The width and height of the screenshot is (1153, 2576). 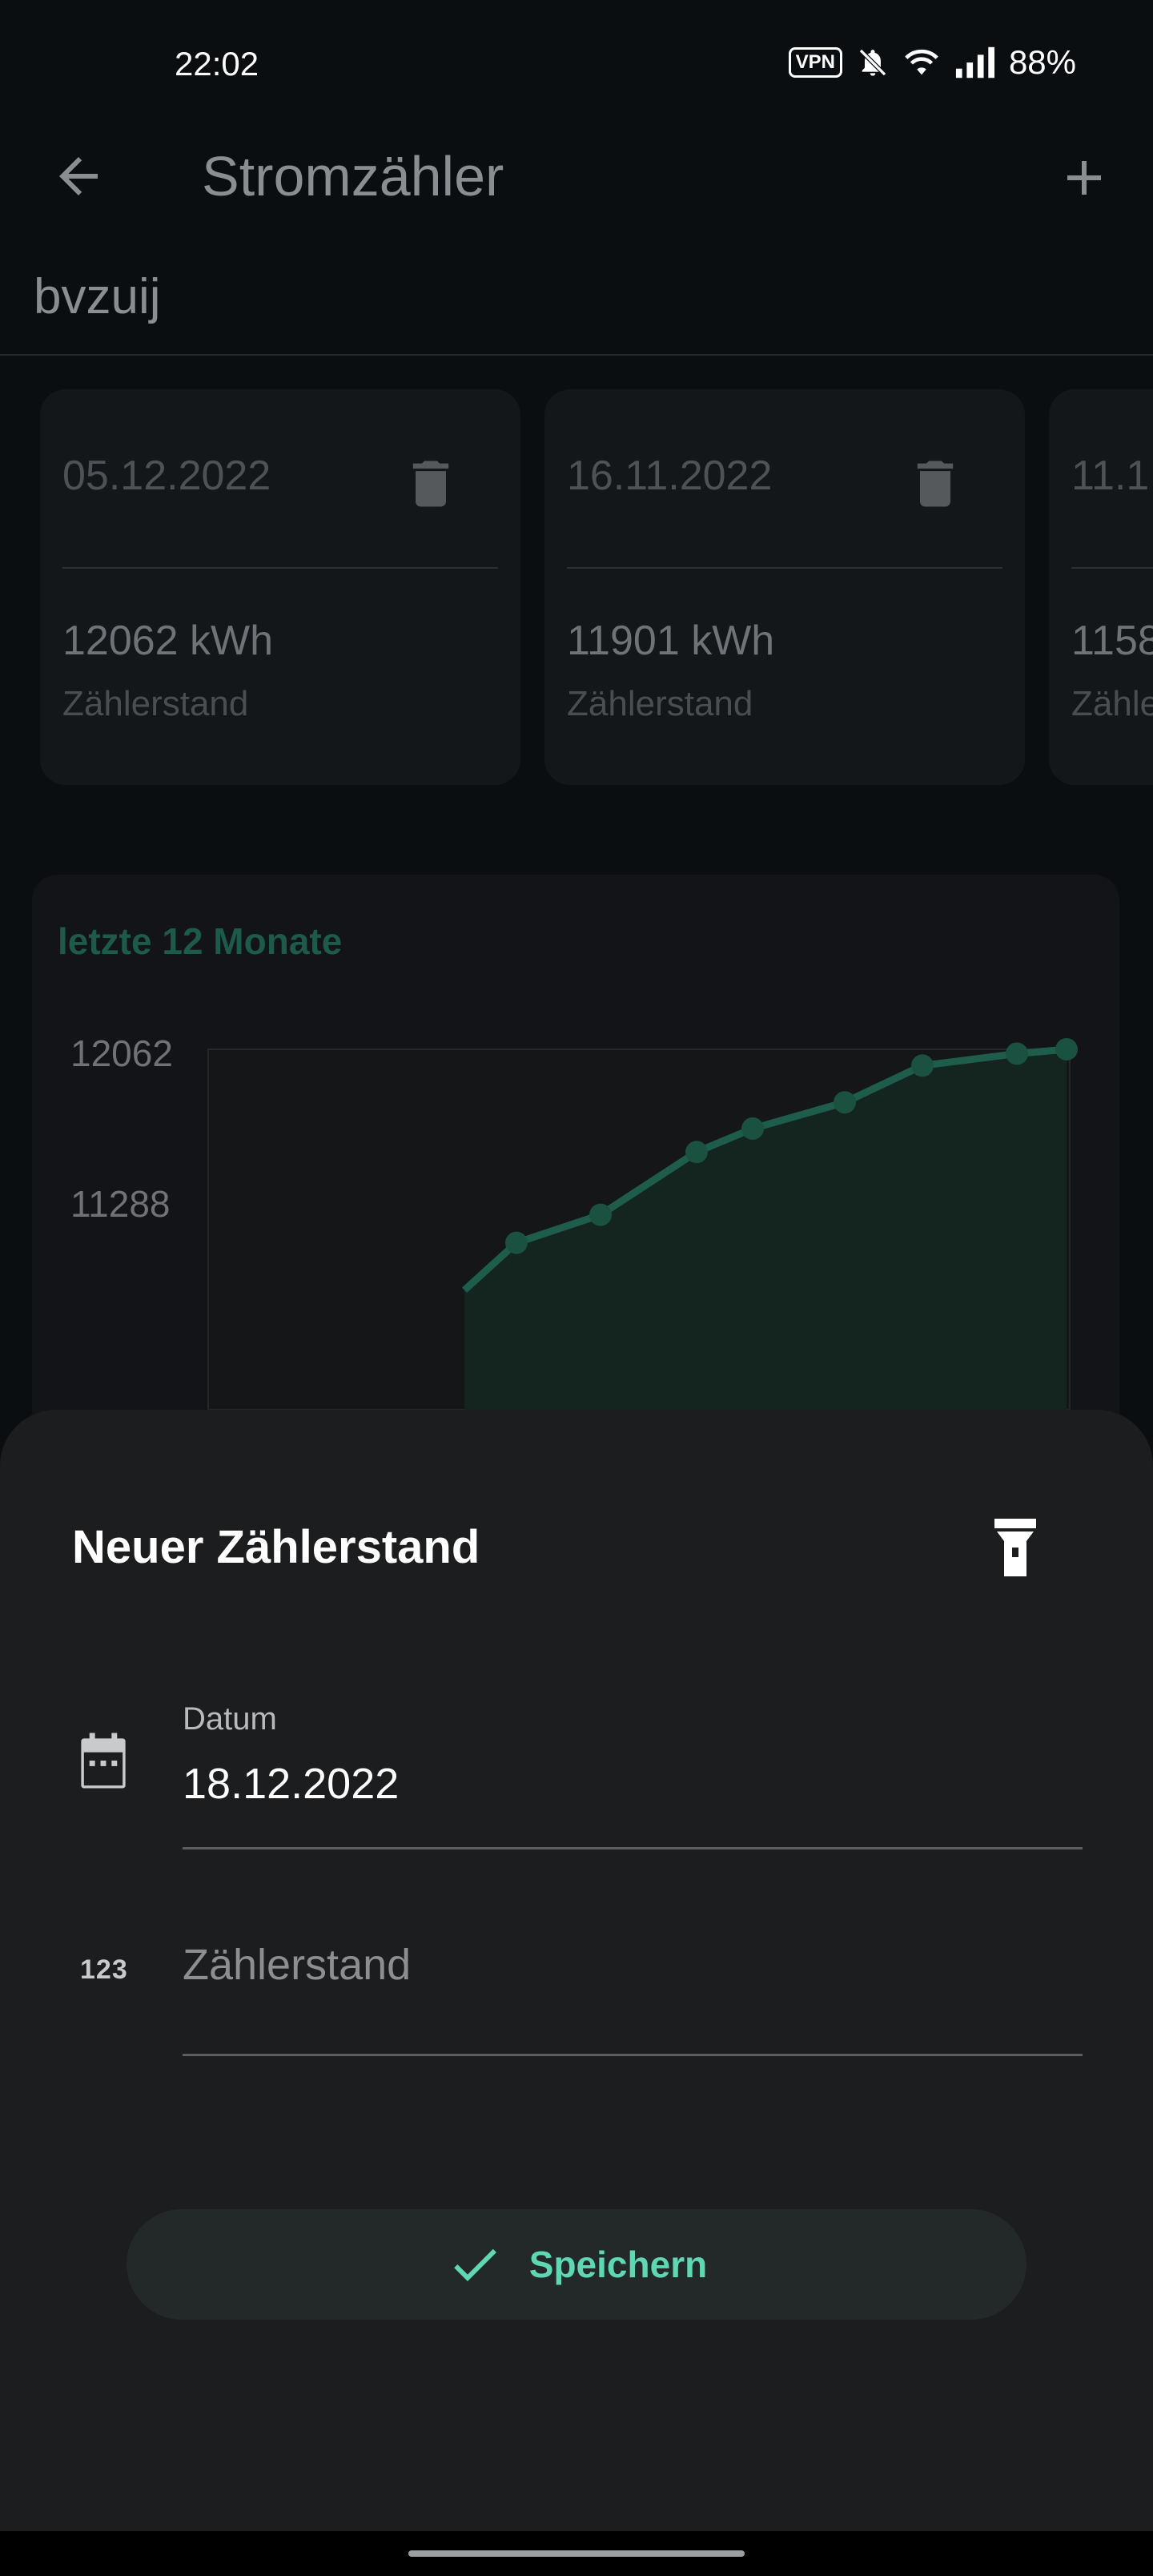 I want to click on gesture-handle, so click(x=576, y=2553).